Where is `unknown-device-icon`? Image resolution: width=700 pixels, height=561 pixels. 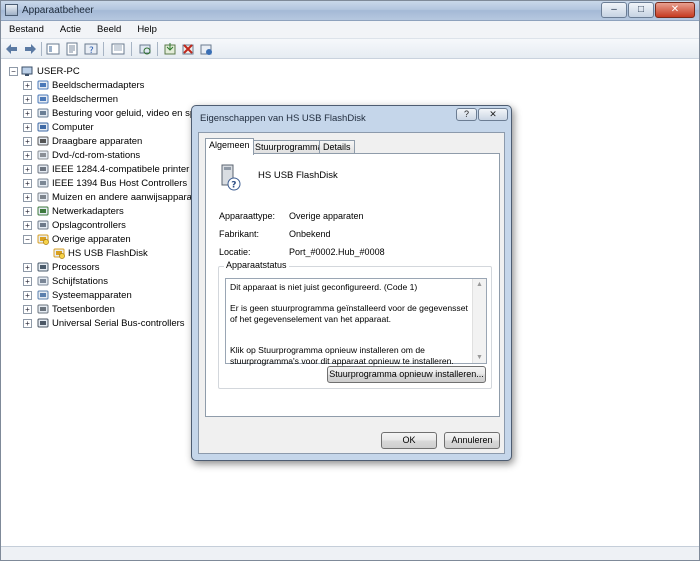 unknown-device-icon is located at coordinates (43, 239).